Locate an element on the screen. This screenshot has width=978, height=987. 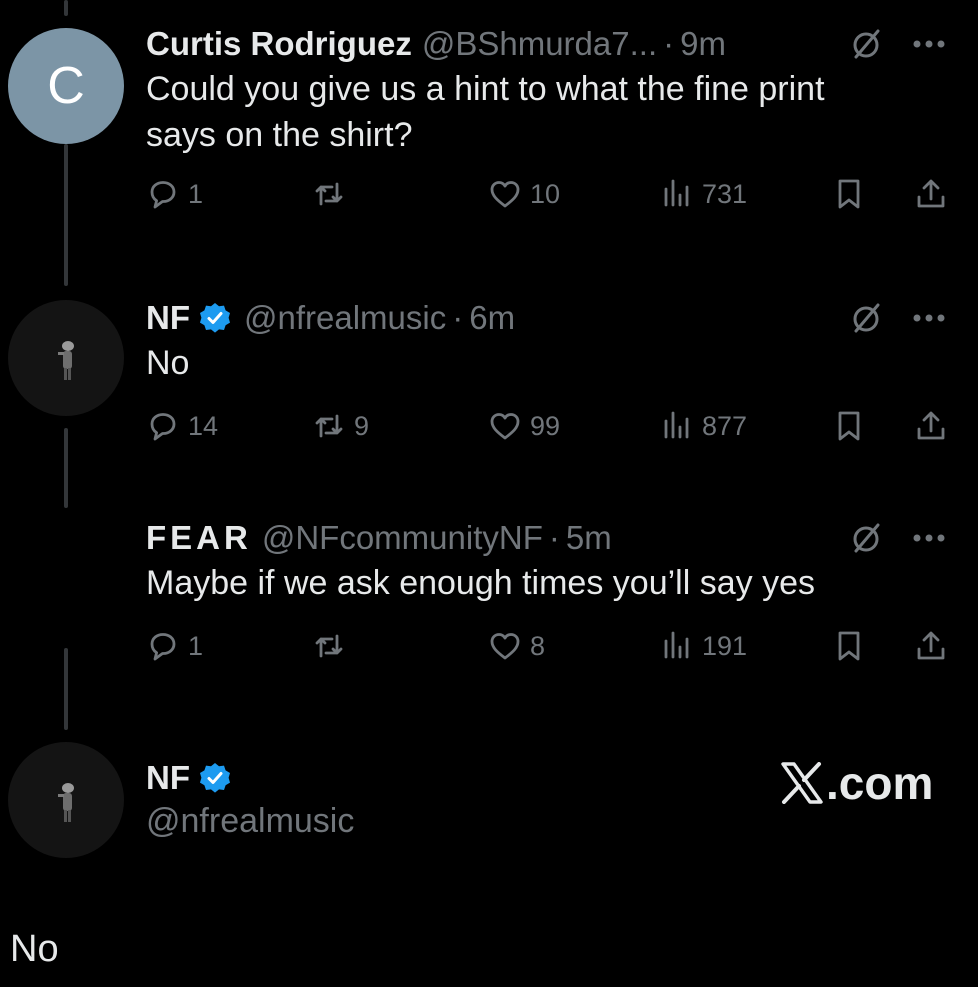
brand-watermark: .com is located at coordinates (856, 783).